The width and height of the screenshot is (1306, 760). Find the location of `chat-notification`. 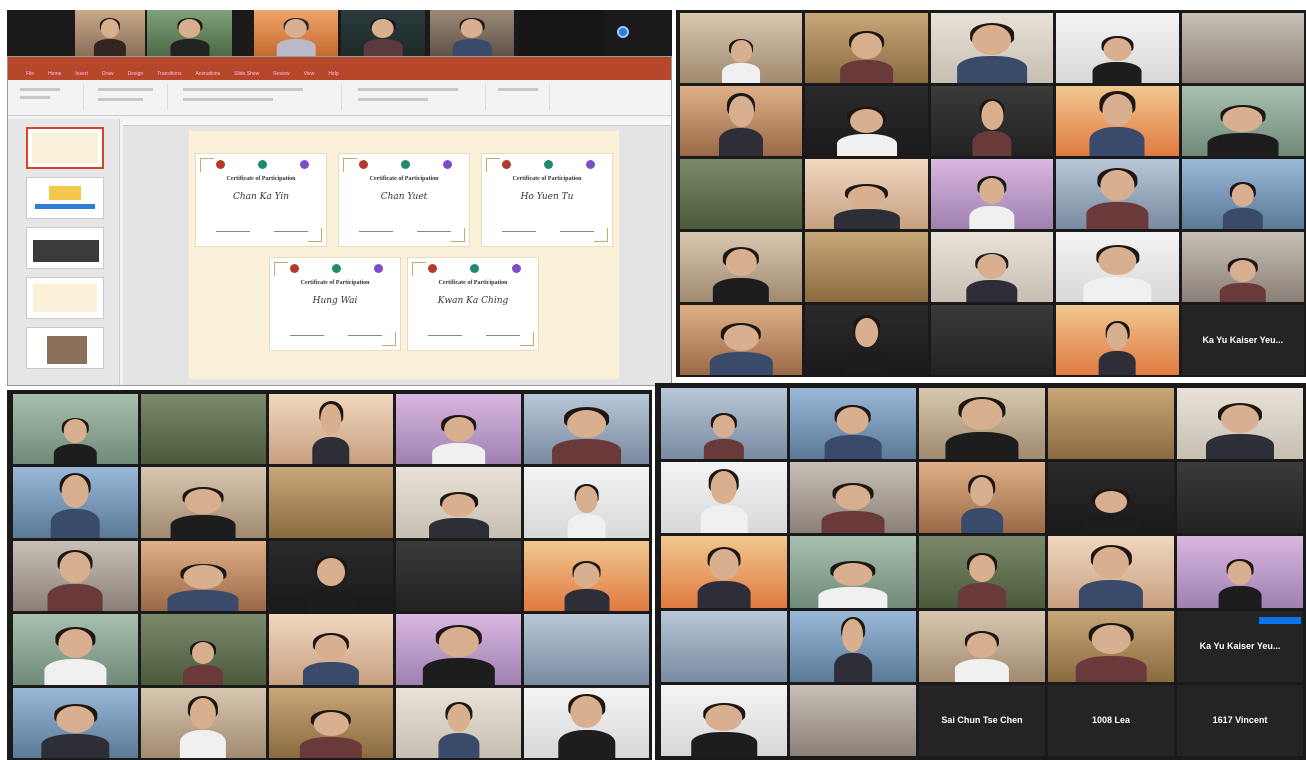

chat-notification is located at coordinates (1280, 620).